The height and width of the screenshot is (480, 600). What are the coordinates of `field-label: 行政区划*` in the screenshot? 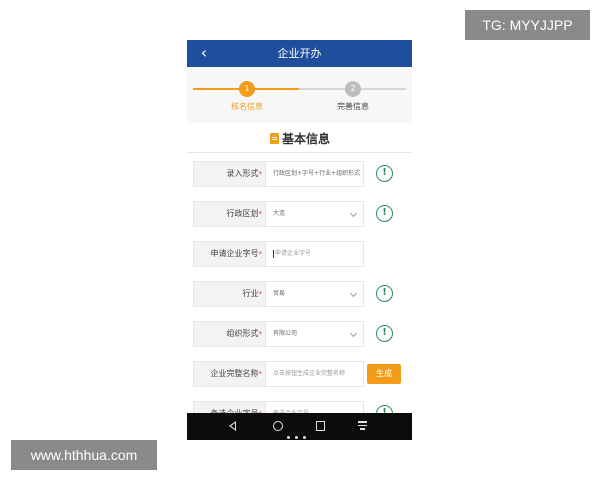 It's located at (229, 214).